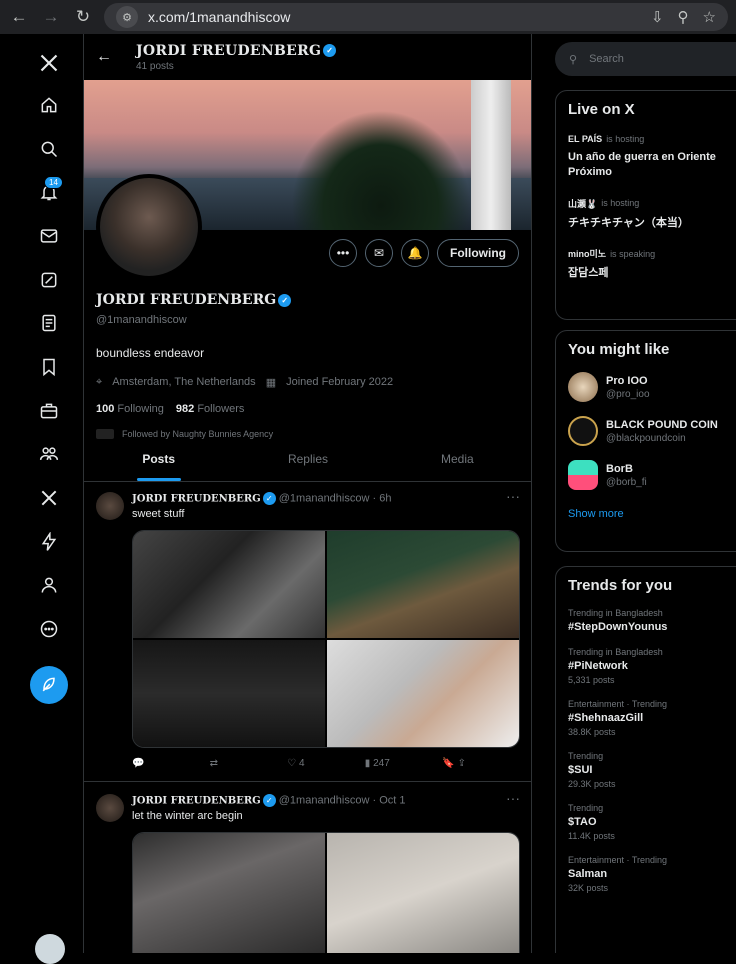  What do you see at coordinates (130, 409) in the screenshot?
I see `following-link: 100 Following` at bounding box center [130, 409].